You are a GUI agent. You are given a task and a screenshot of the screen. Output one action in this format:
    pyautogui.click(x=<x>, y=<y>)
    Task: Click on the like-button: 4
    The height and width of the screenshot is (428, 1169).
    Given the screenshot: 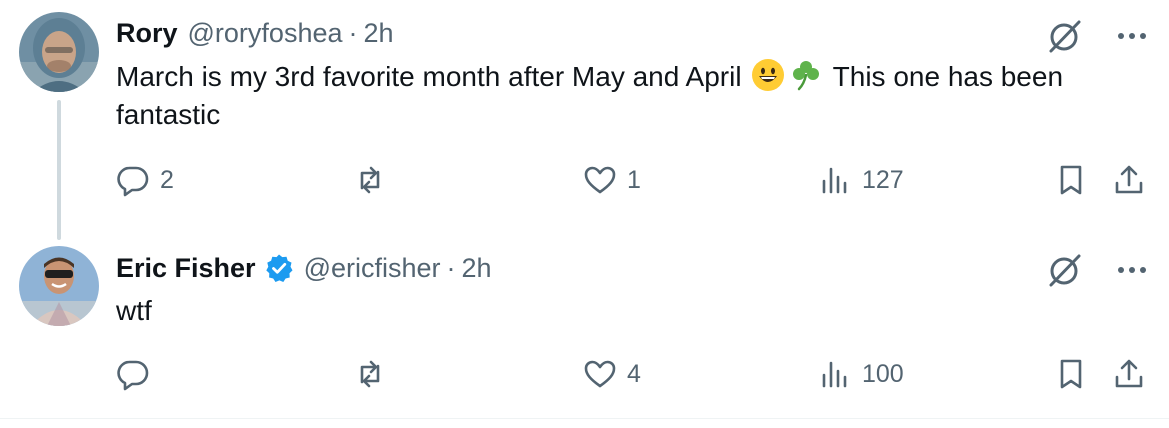 What is the action you would take?
    pyautogui.click(x=612, y=374)
    